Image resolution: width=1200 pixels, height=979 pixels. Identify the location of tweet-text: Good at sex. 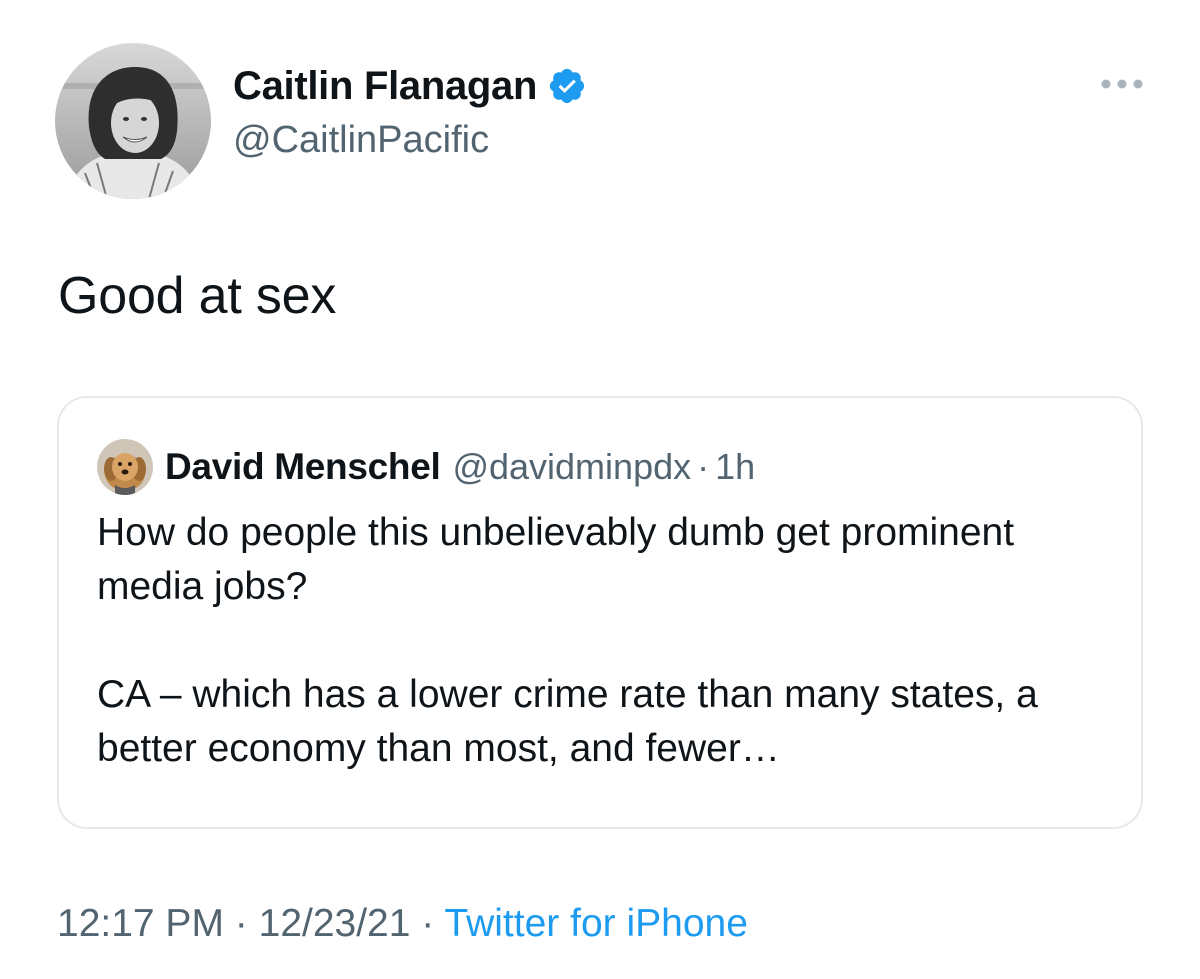
(197, 296).